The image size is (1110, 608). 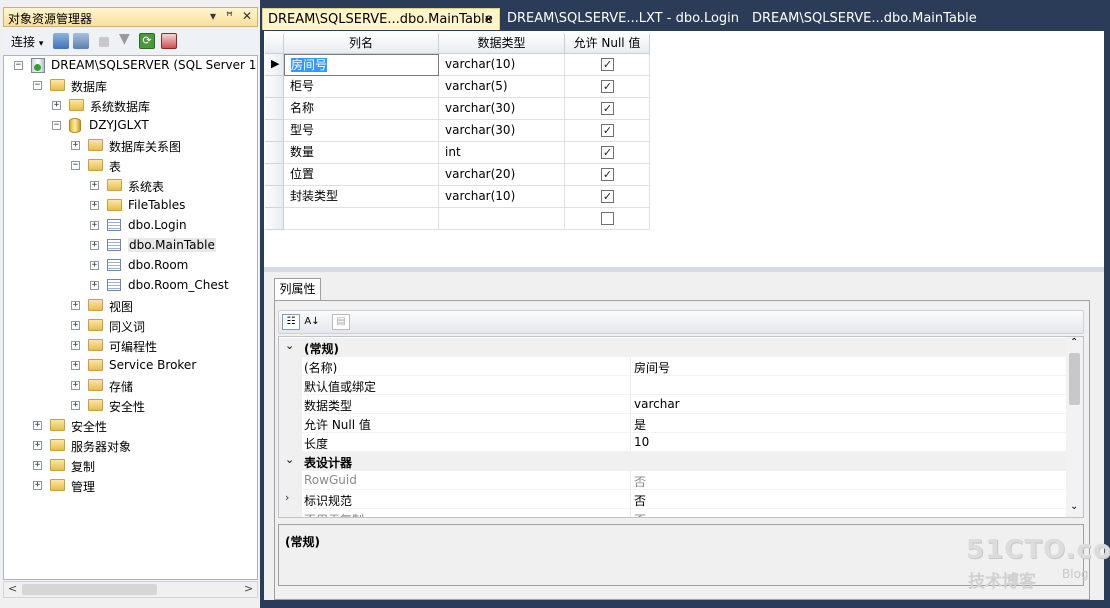 I want to click on property-value: 房间号, so click(x=652, y=367).